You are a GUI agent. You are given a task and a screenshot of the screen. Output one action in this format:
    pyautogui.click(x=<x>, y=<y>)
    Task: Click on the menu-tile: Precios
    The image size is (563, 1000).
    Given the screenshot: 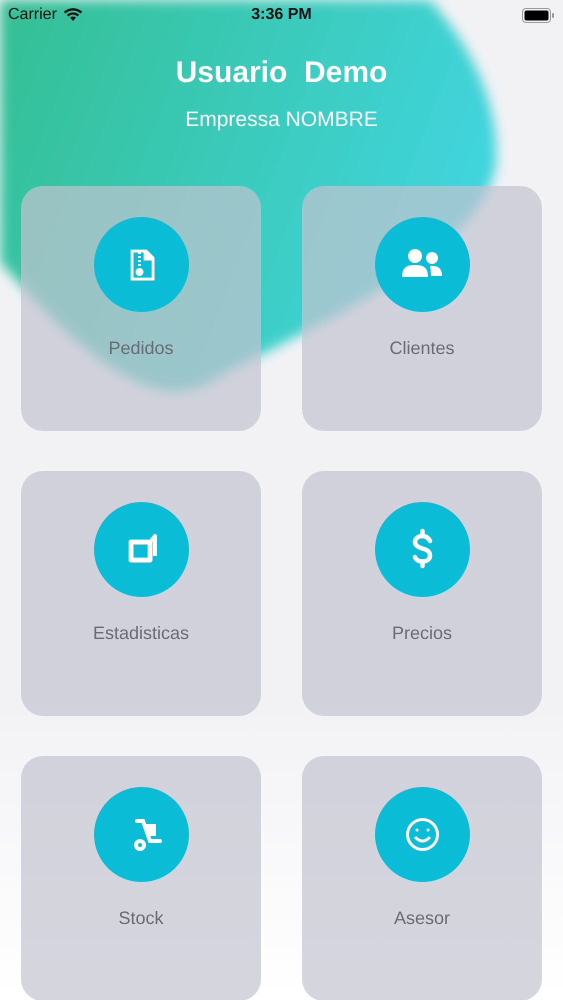 What is the action you would take?
    pyautogui.click(x=422, y=593)
    